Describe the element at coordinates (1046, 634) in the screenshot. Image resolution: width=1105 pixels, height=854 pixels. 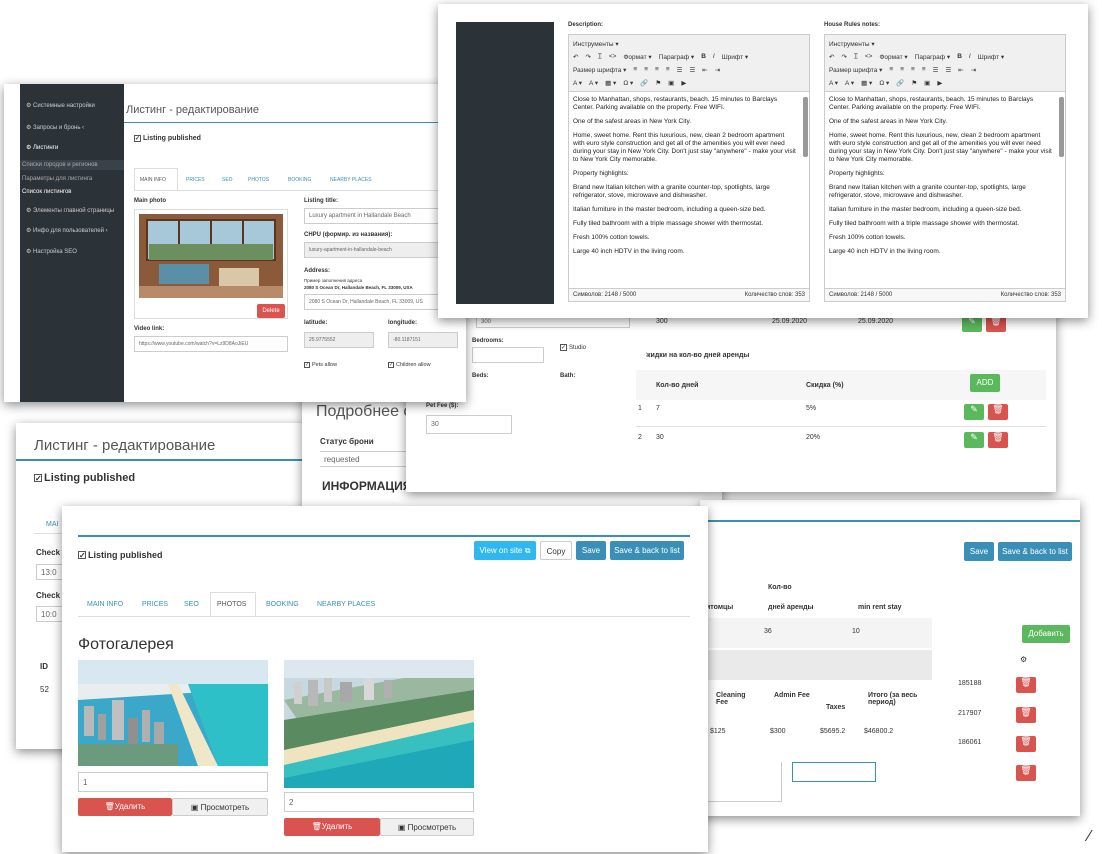
I see `add-button: Добавить` at that location.